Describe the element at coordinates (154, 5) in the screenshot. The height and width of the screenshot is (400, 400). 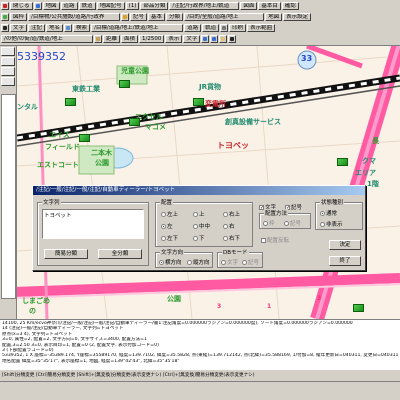
I see `tb-part-class-button: 部品分類` at that location.